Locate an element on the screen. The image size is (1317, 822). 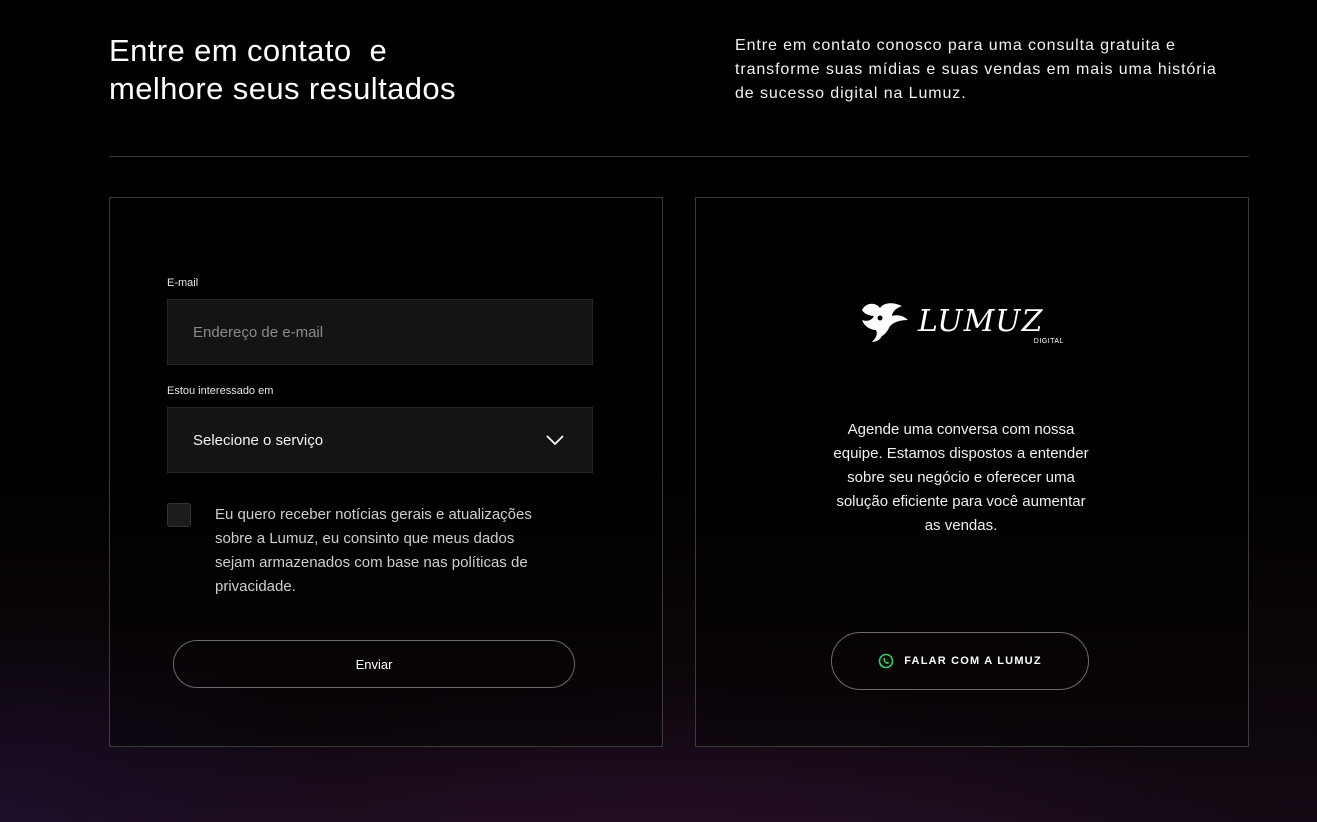
email-field-box is located at coordinates (380, 332).